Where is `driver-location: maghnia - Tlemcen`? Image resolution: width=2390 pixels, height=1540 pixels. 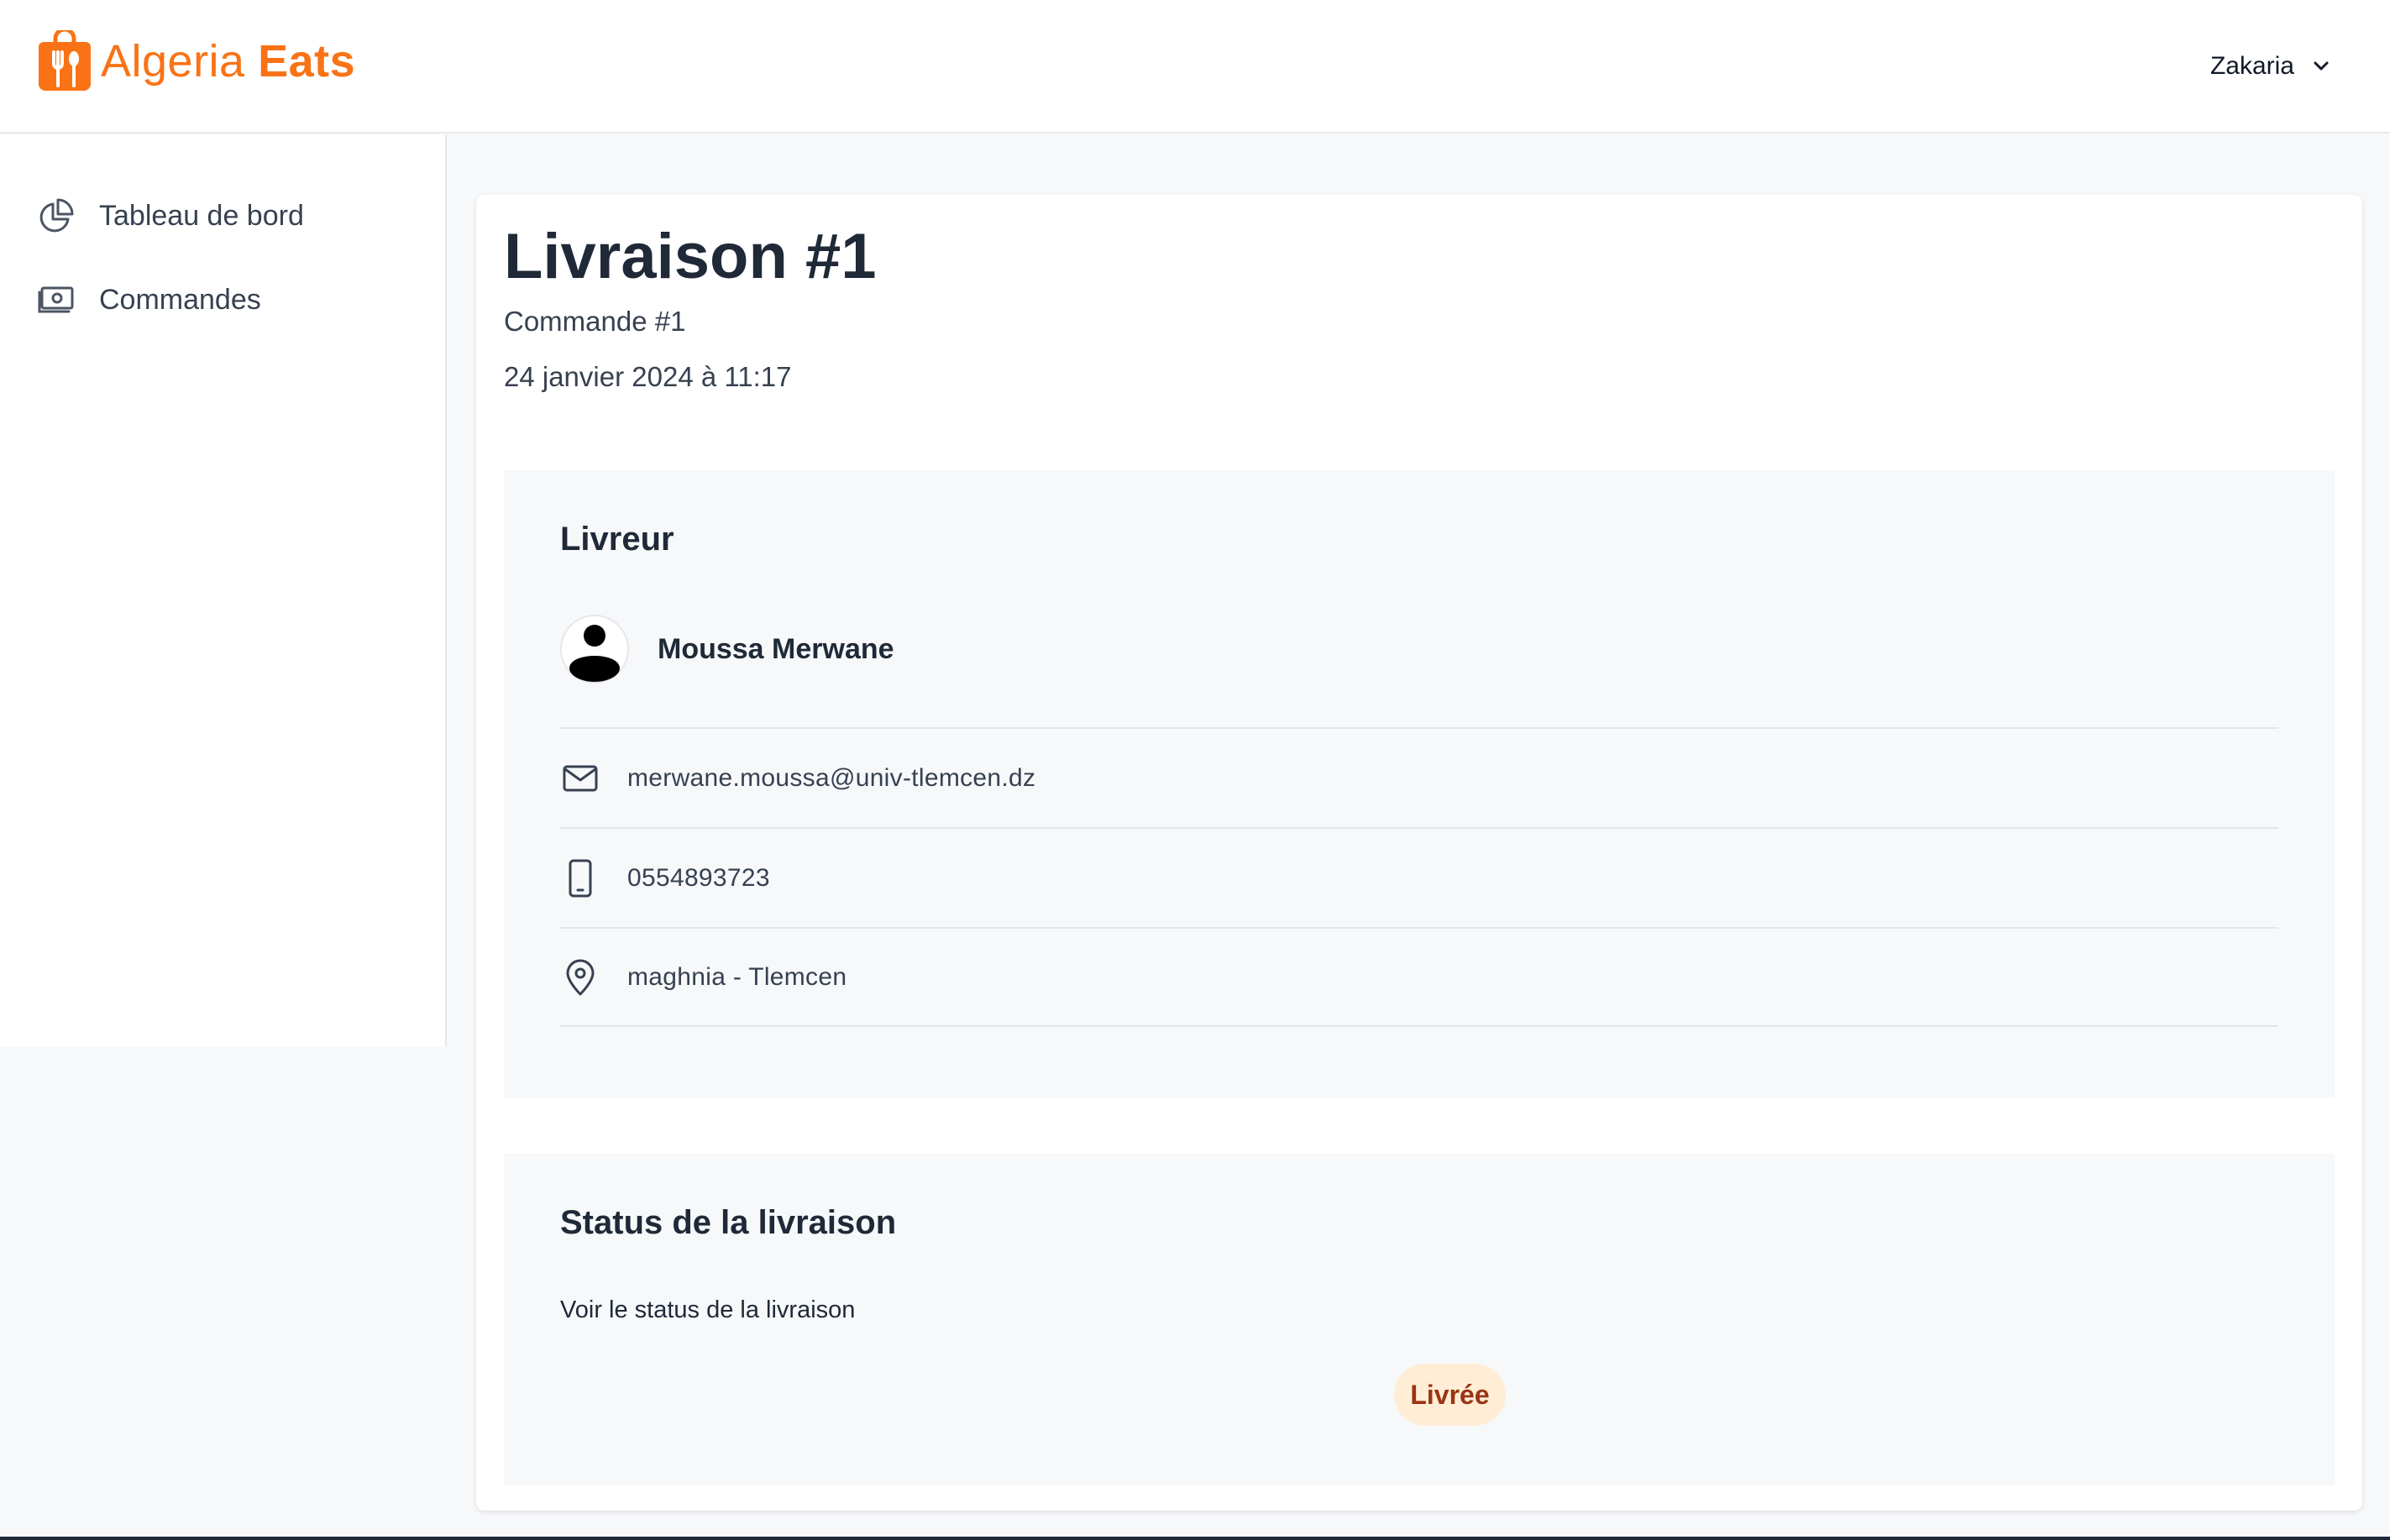
driver-location: maghnia - Tlemcen is located at coordinates (737, 976).